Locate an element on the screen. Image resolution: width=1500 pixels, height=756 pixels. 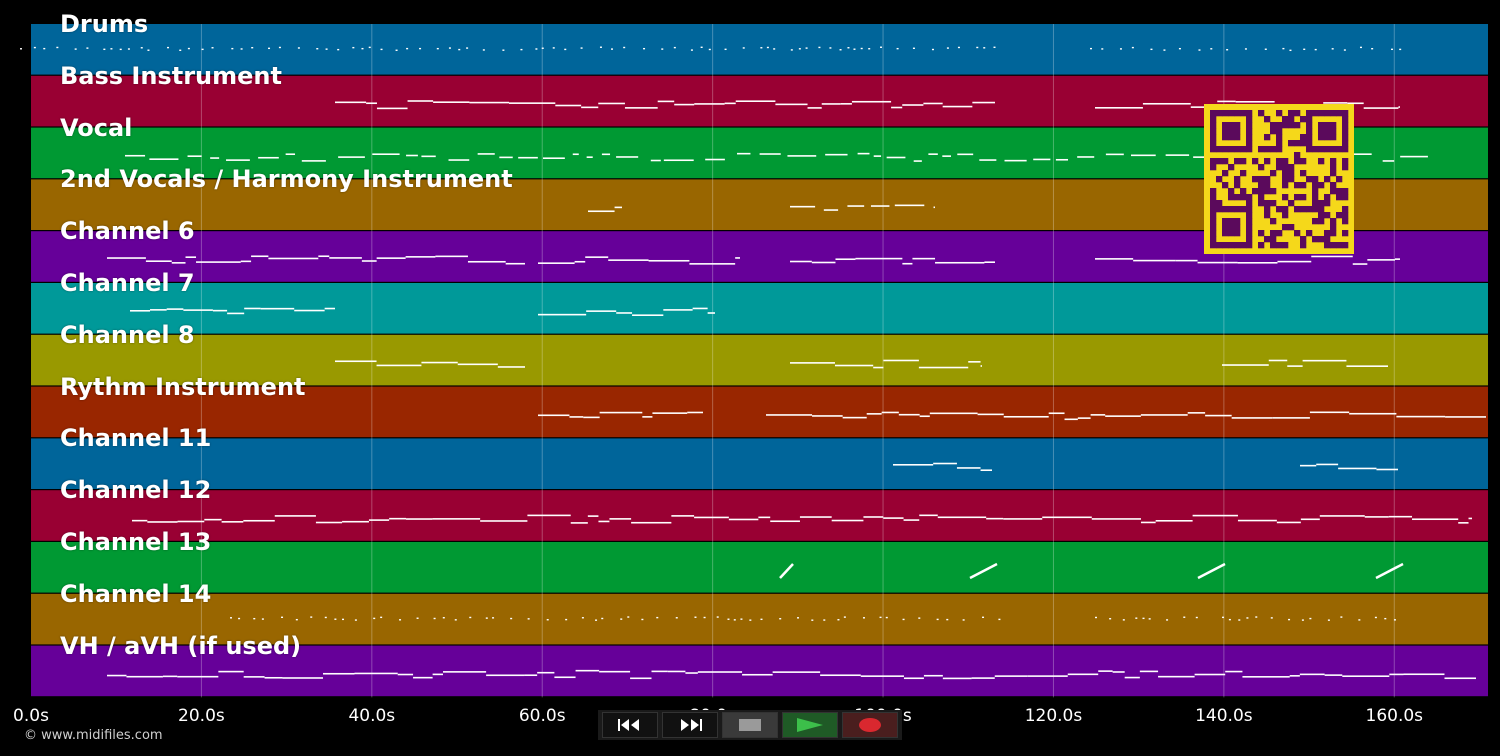
rewind-icon is located at coordinates (628, 725).